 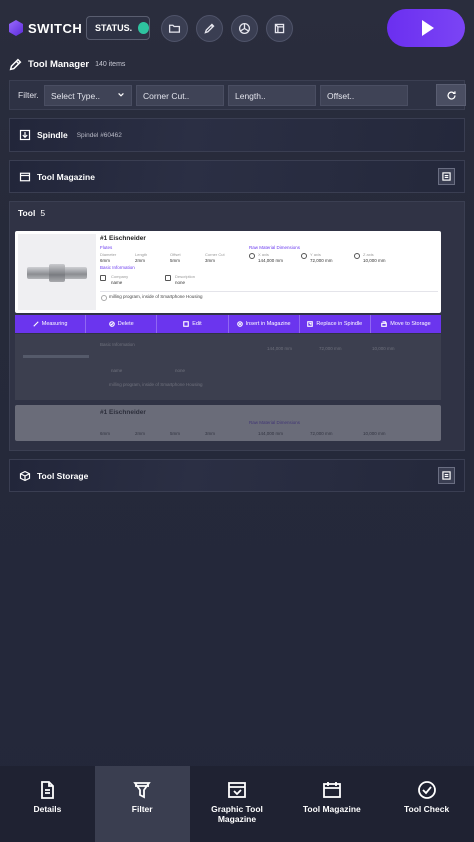 I want to click on offset-label: Offset, so click(x=175, y=254).